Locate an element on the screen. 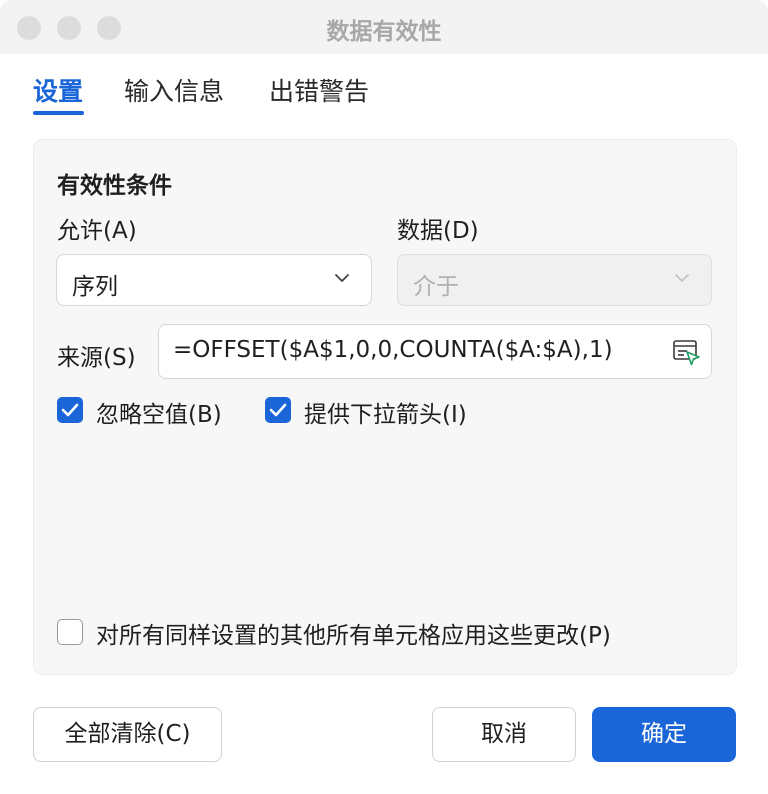 The height and width of the screenshot is (794, 768). allow-select: 序列 is located at coordinates (214, 280).